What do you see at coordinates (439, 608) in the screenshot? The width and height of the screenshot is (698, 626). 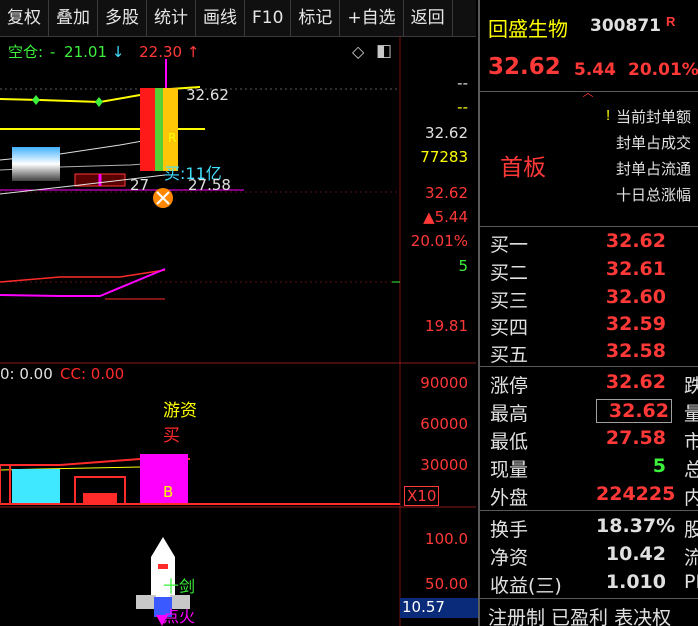 I see `lower-current-value: 10.57` at bounding box center [439, 608].